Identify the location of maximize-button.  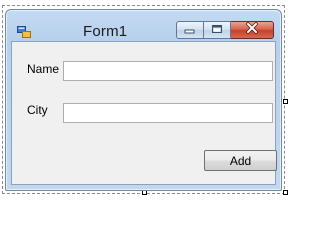
(217, 30).